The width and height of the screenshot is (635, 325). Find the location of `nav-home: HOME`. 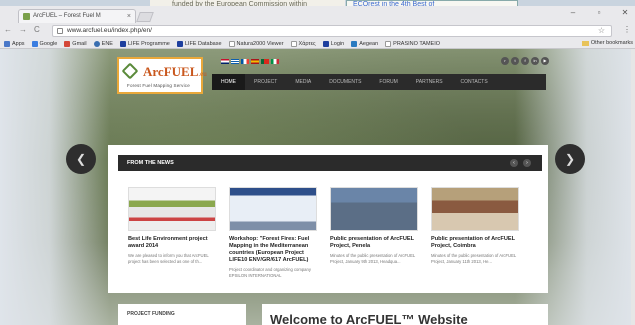

nav-home: HOME is located at coordinates (228, 82).